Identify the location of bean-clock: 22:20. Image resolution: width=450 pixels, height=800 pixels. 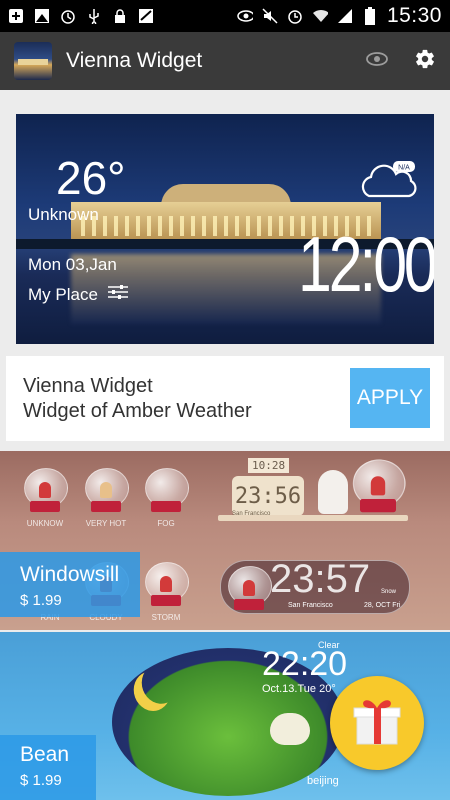
(305, 664).